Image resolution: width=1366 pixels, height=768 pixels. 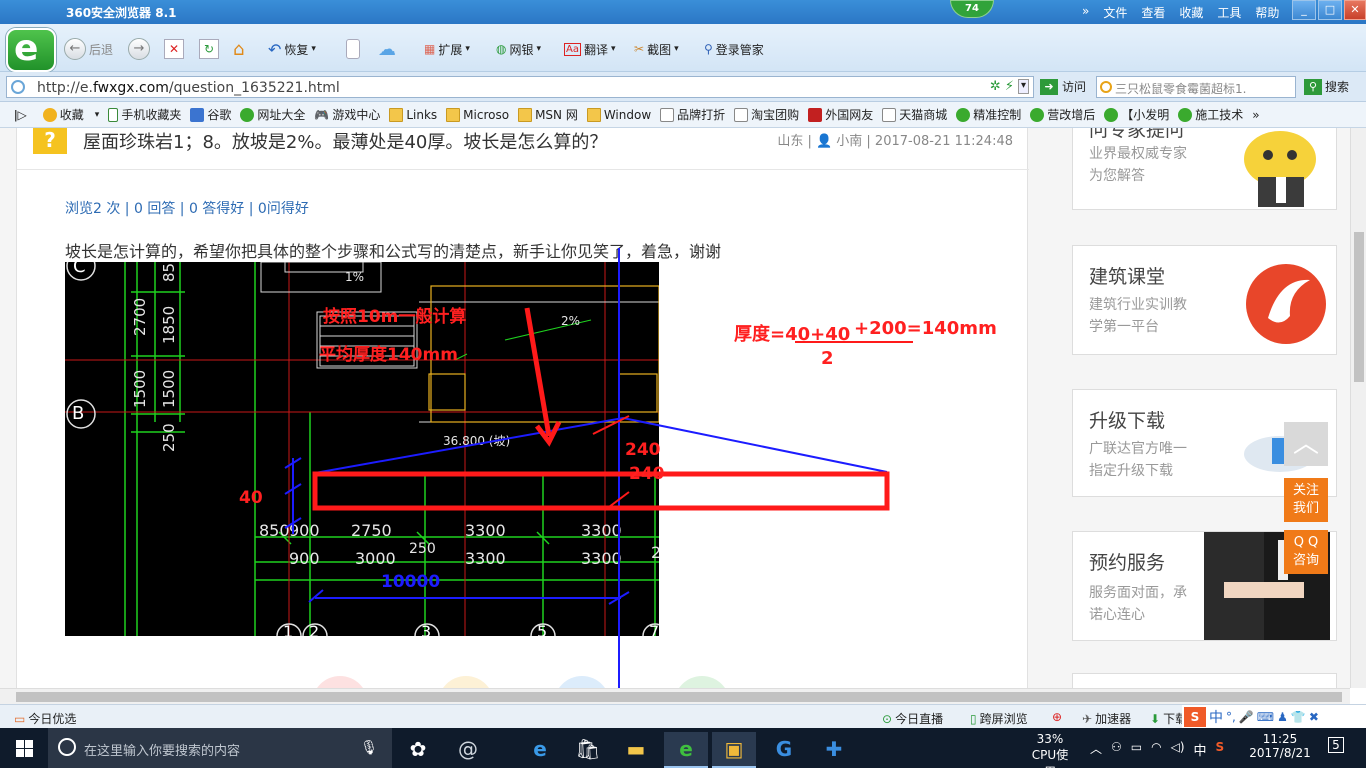 I want to click on taskbar-search: 在这里输入你要搜索的内容 🎙, so click(x=220, y=748).